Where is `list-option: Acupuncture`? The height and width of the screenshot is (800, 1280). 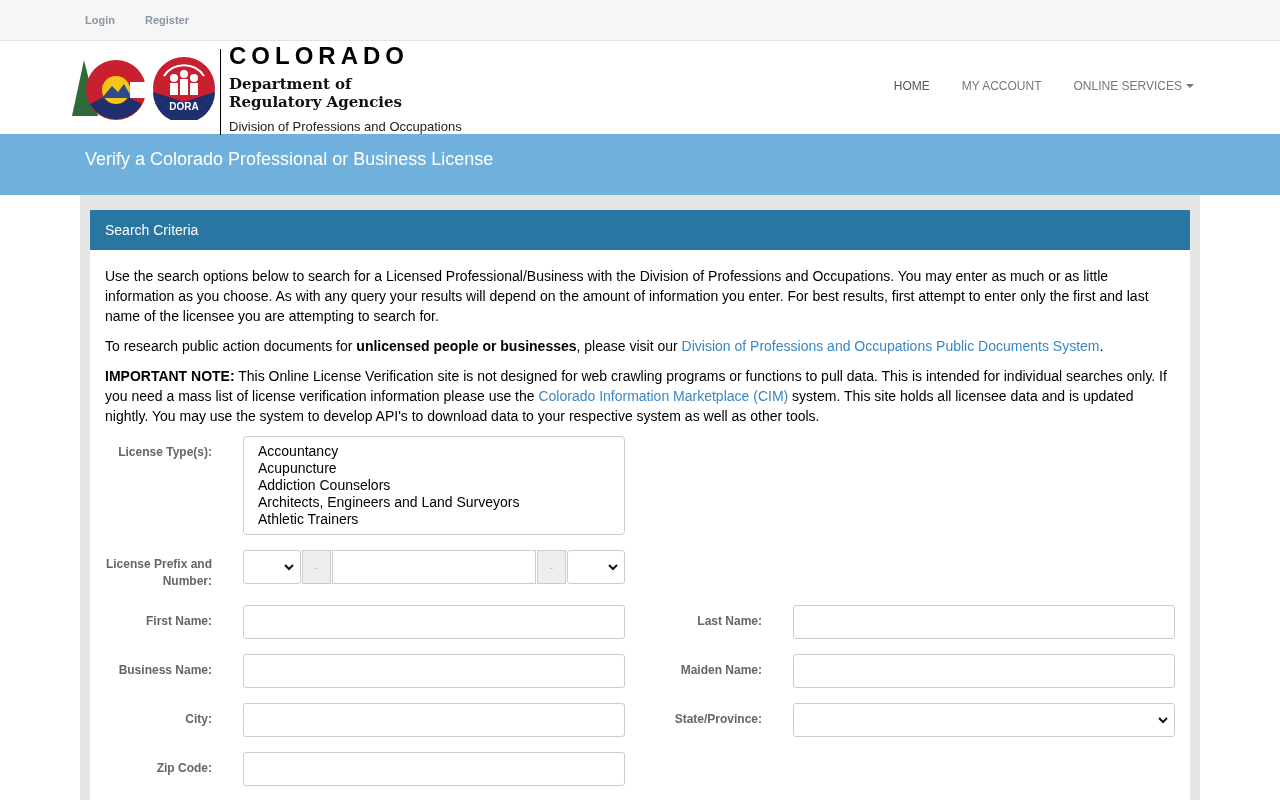
list-option: Acupuncture is located at coordinates (441, 468).